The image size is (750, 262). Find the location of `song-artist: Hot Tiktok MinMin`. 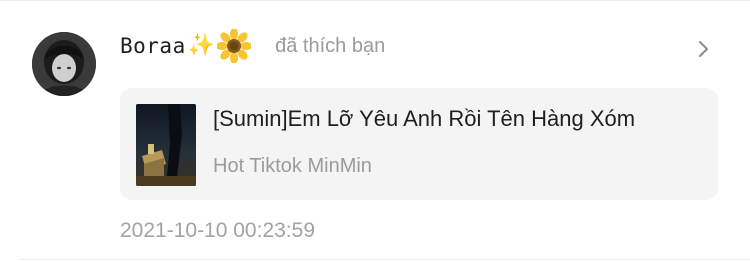

song-artist: Hot Tiktok MinMin is located at coordinates (292, 166).